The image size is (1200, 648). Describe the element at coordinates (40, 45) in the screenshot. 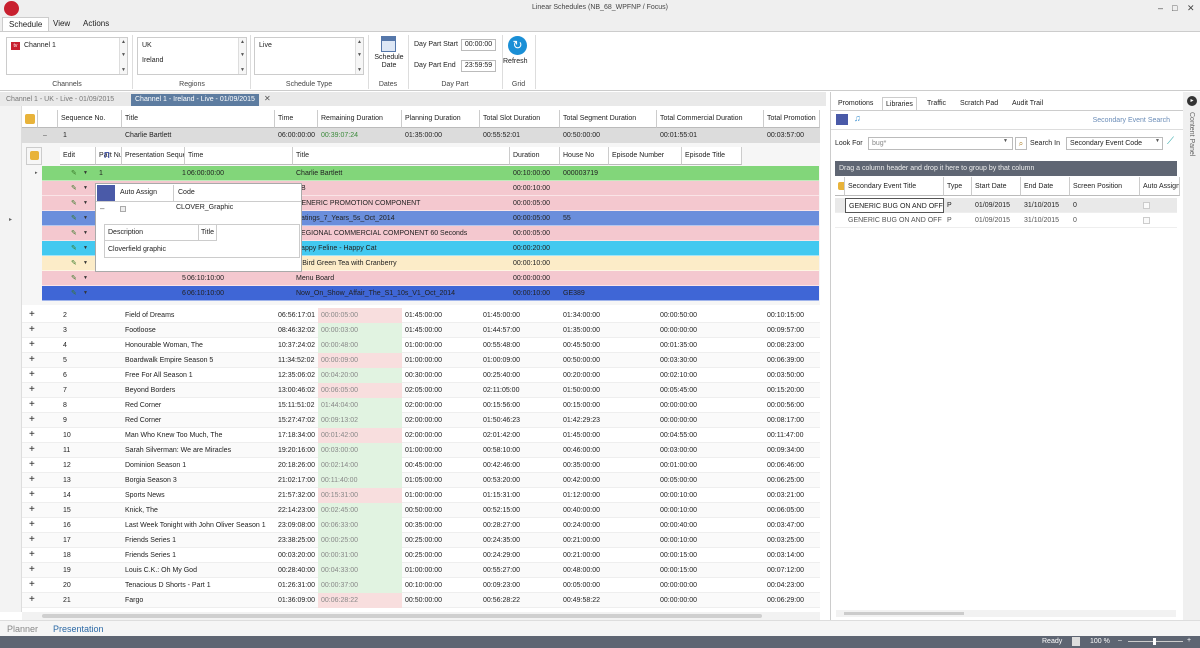

I see `channel-item: Channel 1` at that location.